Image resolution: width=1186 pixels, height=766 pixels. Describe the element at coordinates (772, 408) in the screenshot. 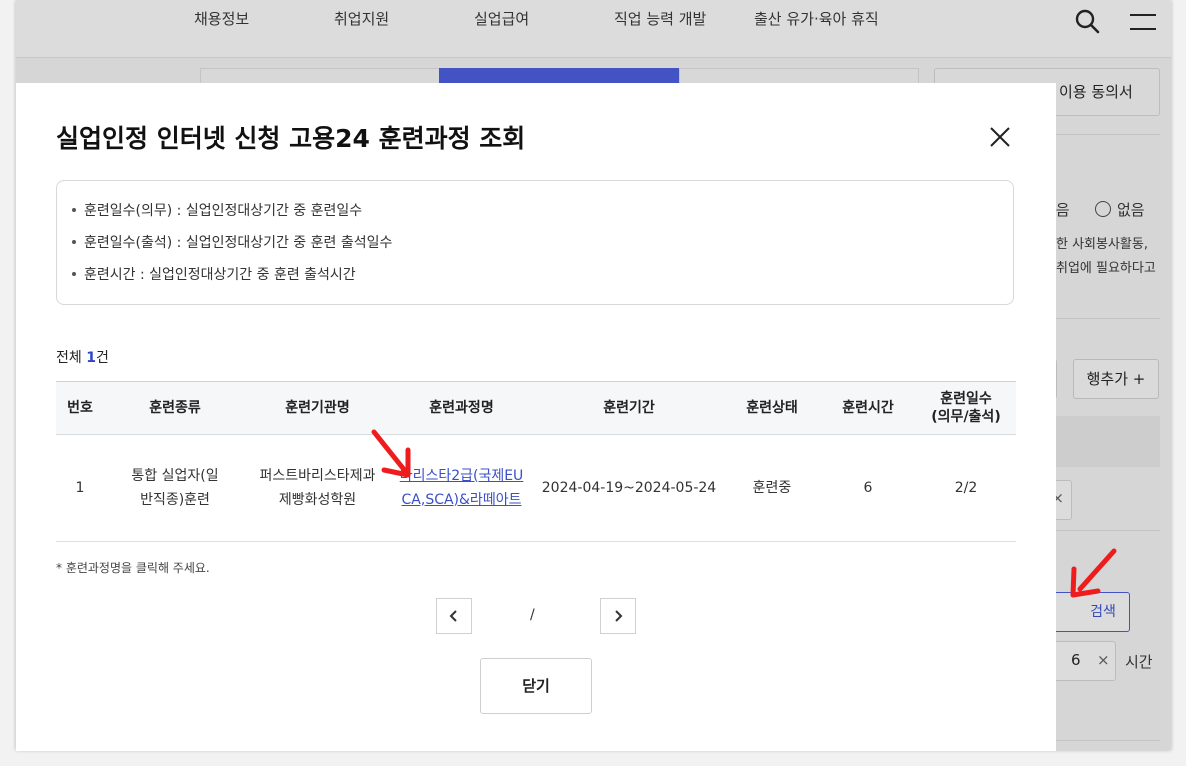

I see `column-header: 훈련상태` at that location.